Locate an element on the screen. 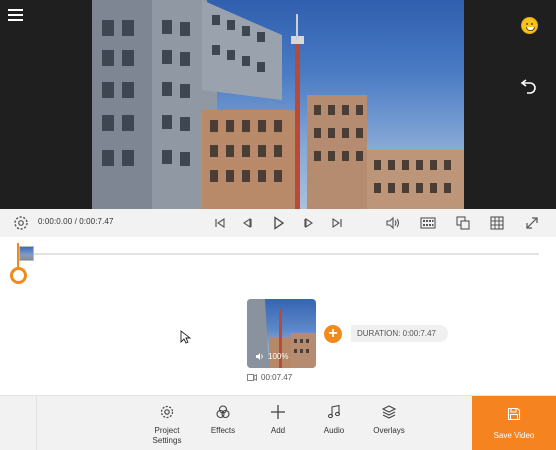 This screenshot has width=556, height=450. aspect-ratio-icon is located at coordinates (428, 223).